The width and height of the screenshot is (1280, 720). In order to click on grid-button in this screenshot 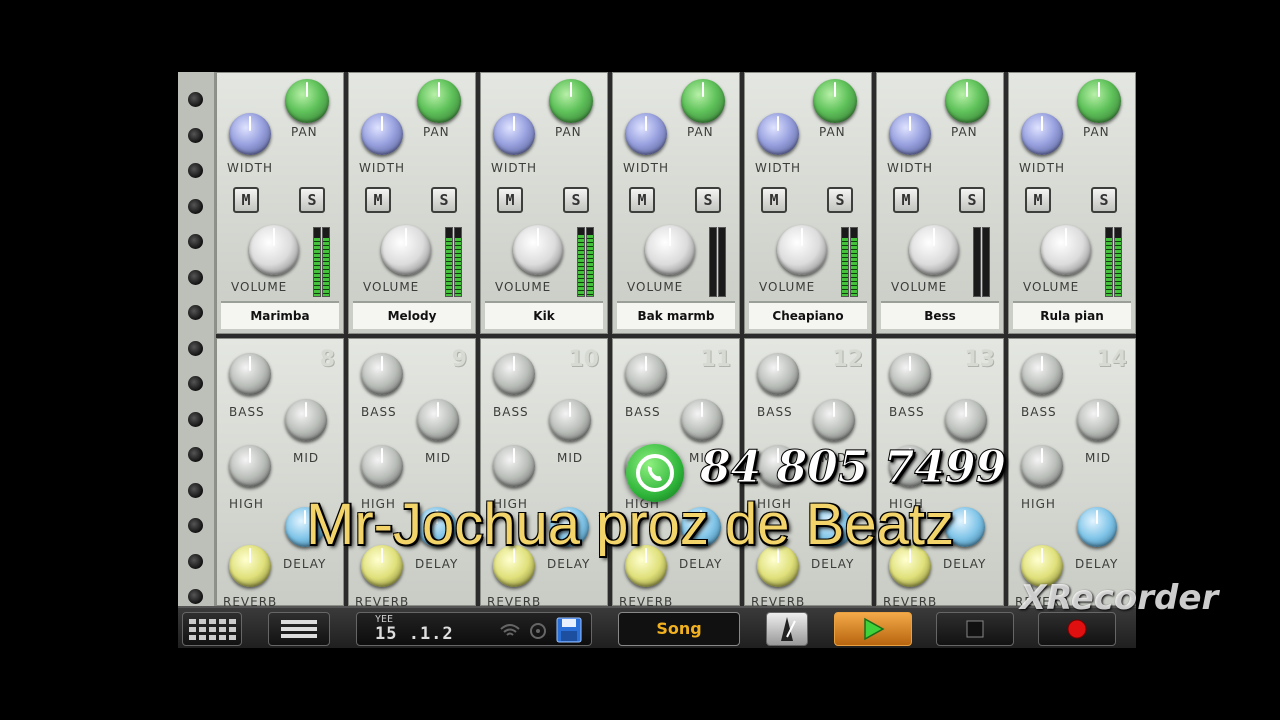, I will do `click(212, 629)`.